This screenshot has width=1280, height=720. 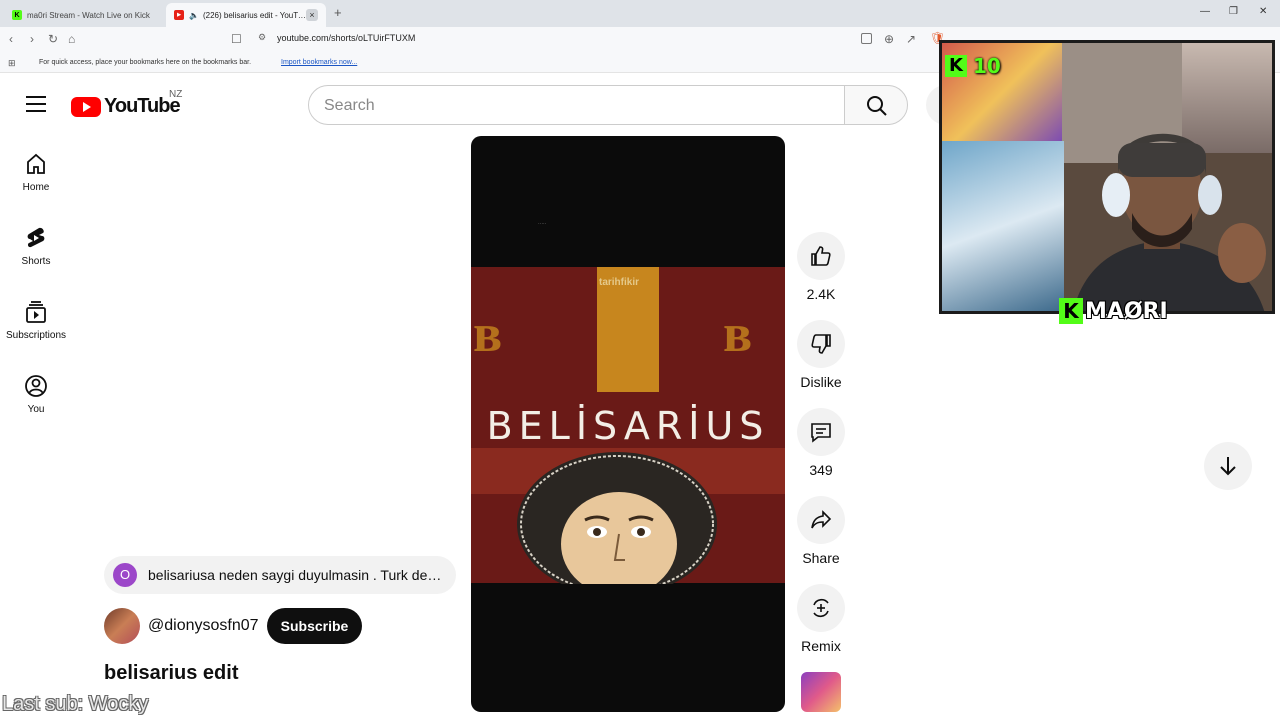 What do you see at coordinates (821, 256) in the screenshot?
I see `thumbs-up-icon` at bounding box center [821, 256].